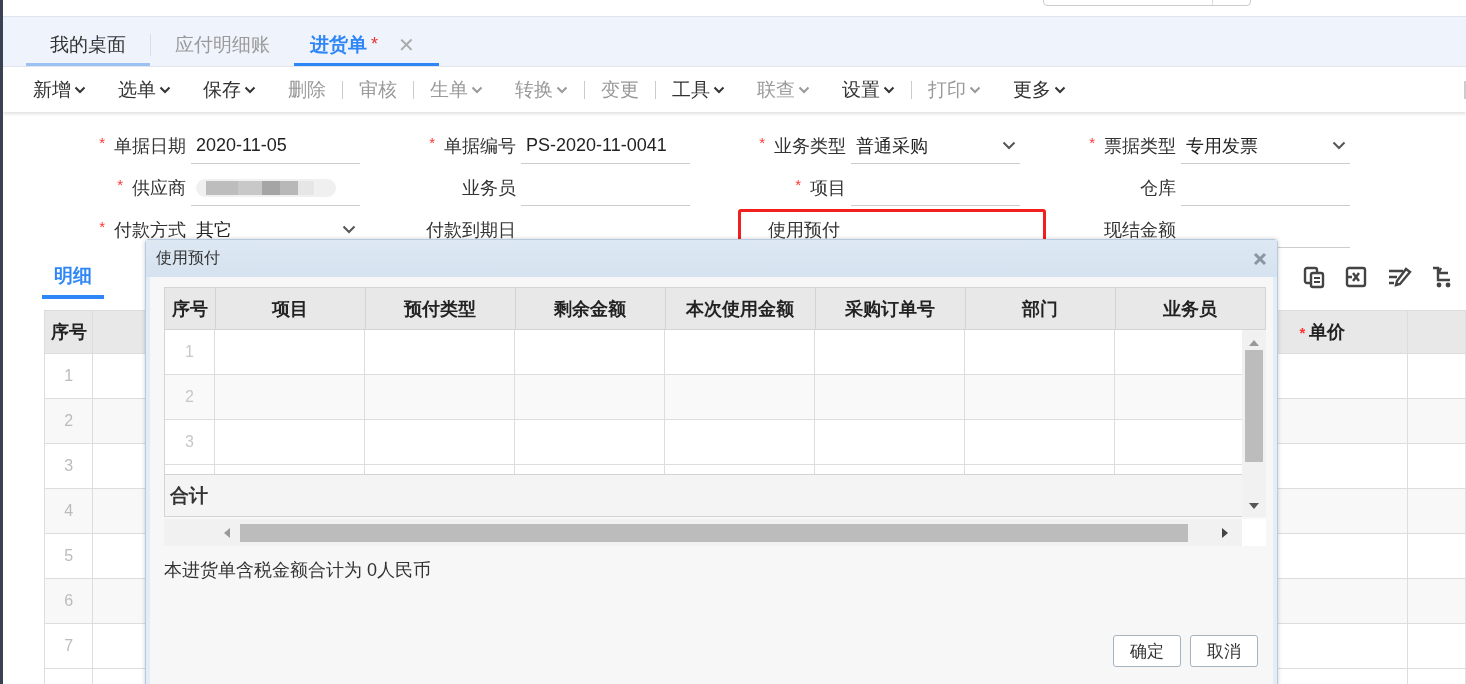 The height and width of the screenshot is (684, 1466). Describe the element at coordinates (810, 146) in the screenshot. I see `field-label: 业务类型` at that location.